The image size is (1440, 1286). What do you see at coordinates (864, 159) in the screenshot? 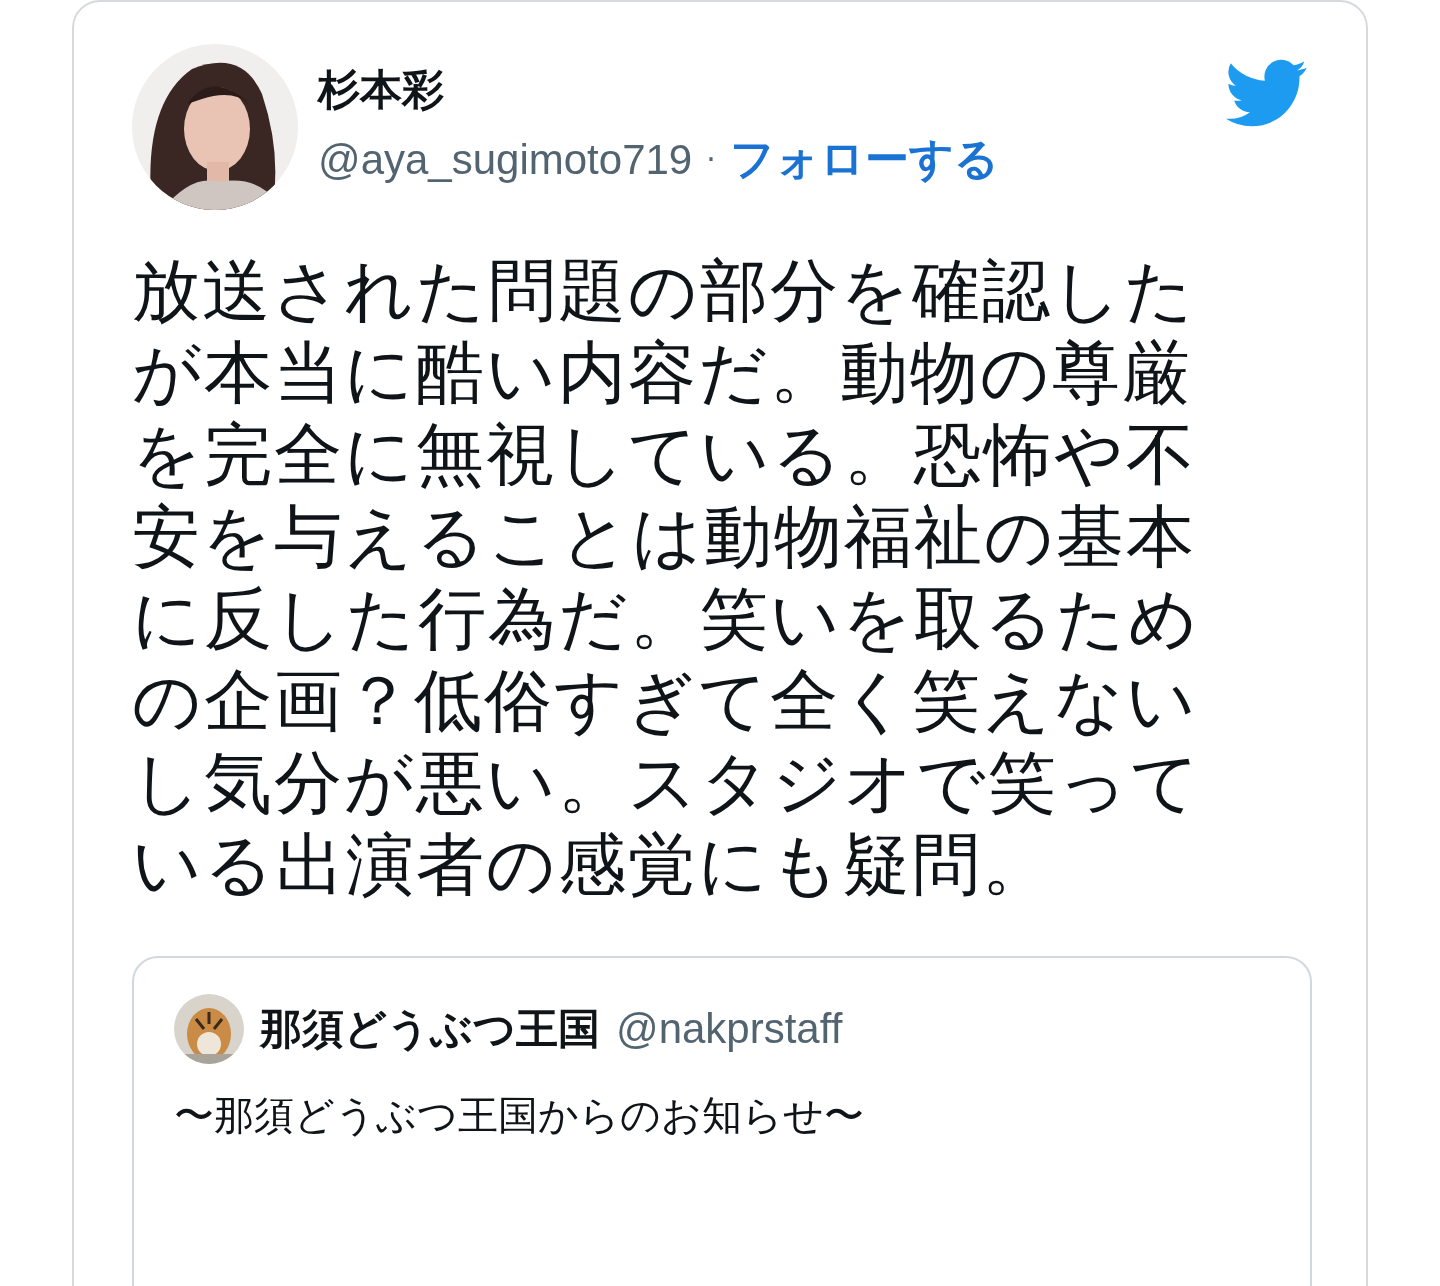
I see `follow-link: フォローする` at bounding box center [864, 159].